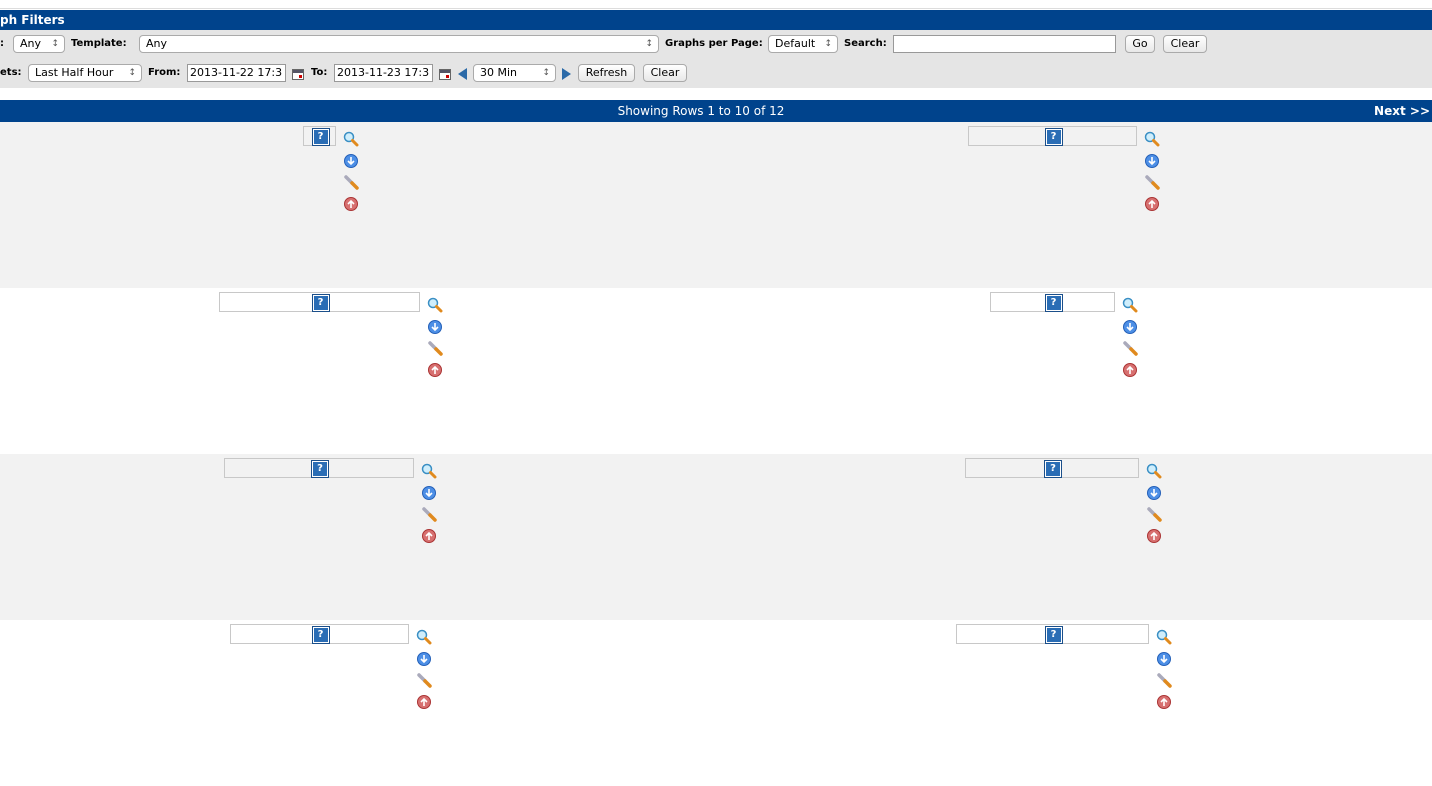 Image resolution: width=1432 pixels, height=786 pixels. What do you see at coordinates (32, 20) in the screenshot?
I see `header-title: ph Filters` at bounding box center [32, 20].